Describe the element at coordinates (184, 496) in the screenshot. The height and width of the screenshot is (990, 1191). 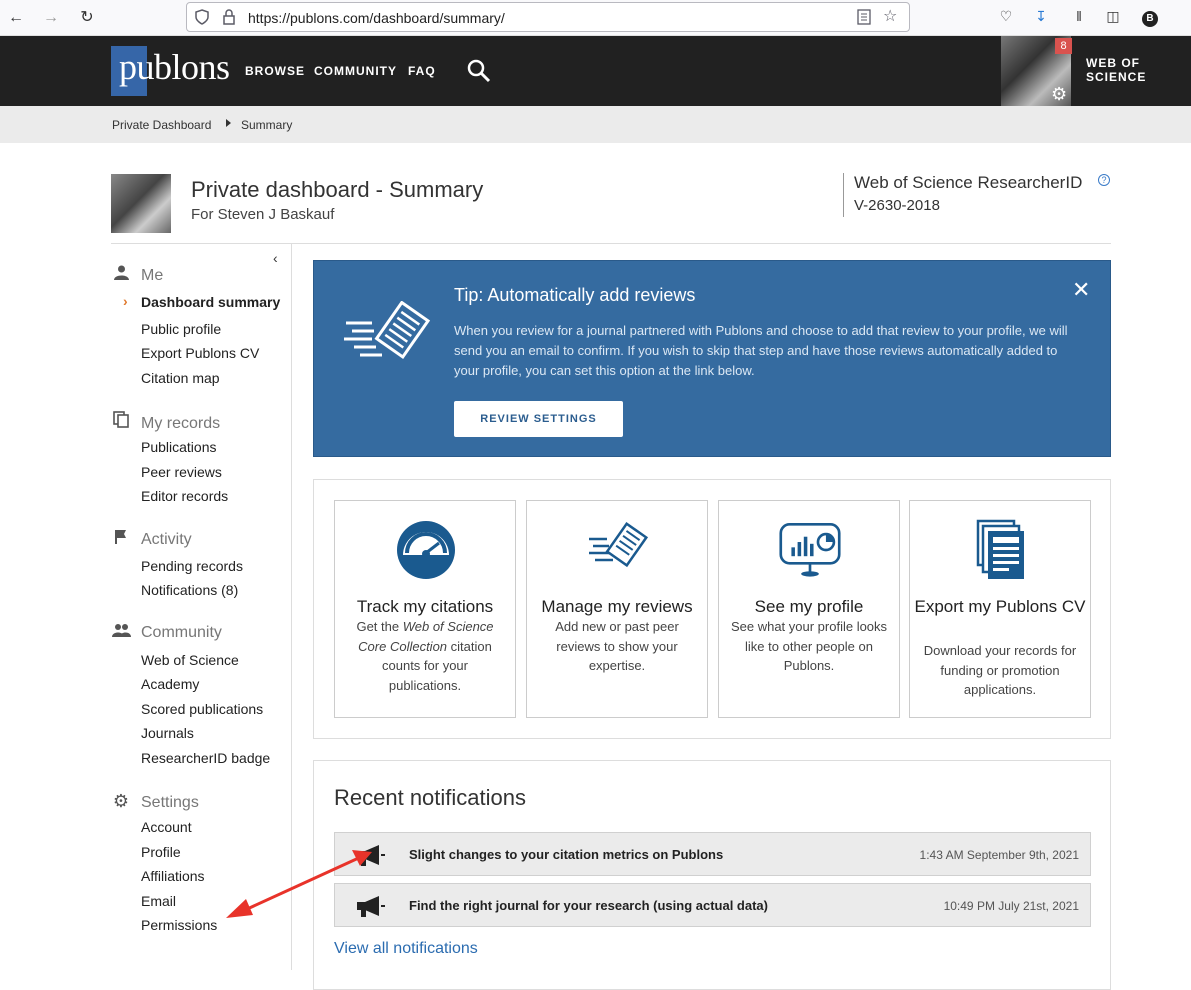
I see `sidebar-item-editor-records: Editor records` at that location.